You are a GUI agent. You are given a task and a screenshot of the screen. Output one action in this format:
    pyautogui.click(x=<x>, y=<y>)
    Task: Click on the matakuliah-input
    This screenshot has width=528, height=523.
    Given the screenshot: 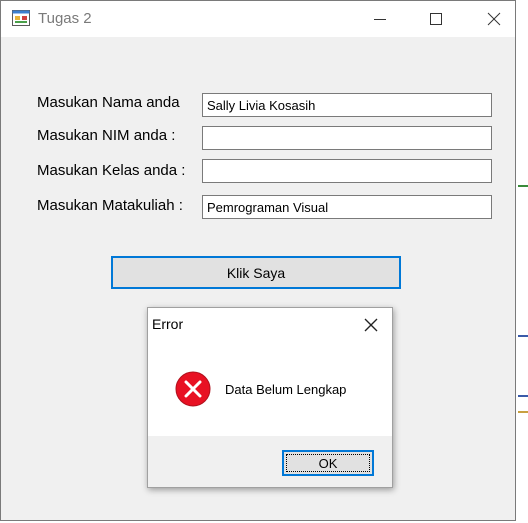 What is the action you would take?
    pyautogui.click(x=347, y=207)
    